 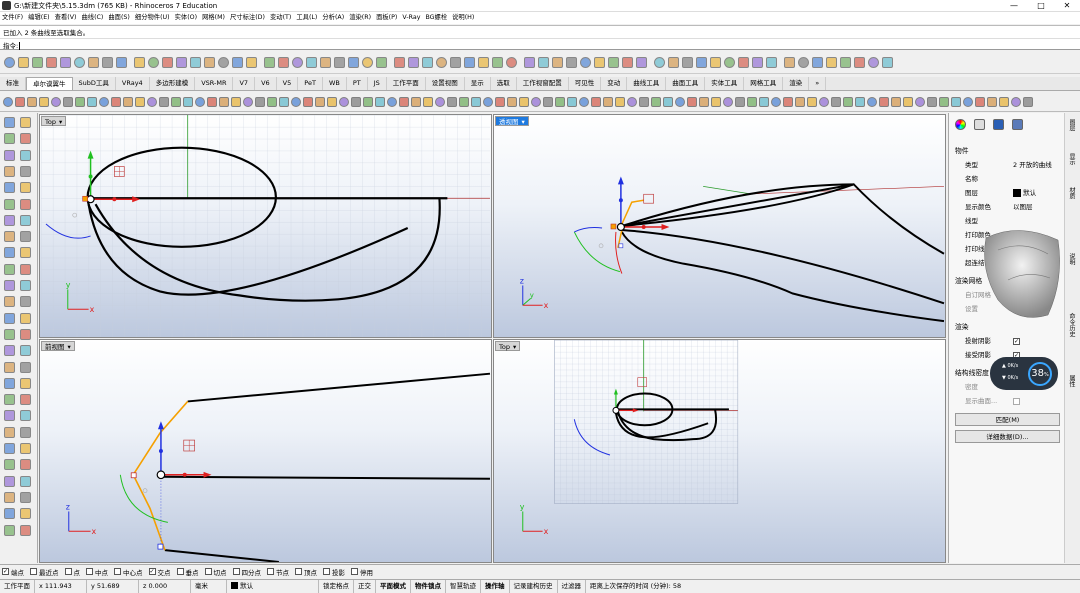 What do you see at coordinates (56, 101) in the screenshot?
I see `tab-tool-4-icon` at bounding box center [56, 101].